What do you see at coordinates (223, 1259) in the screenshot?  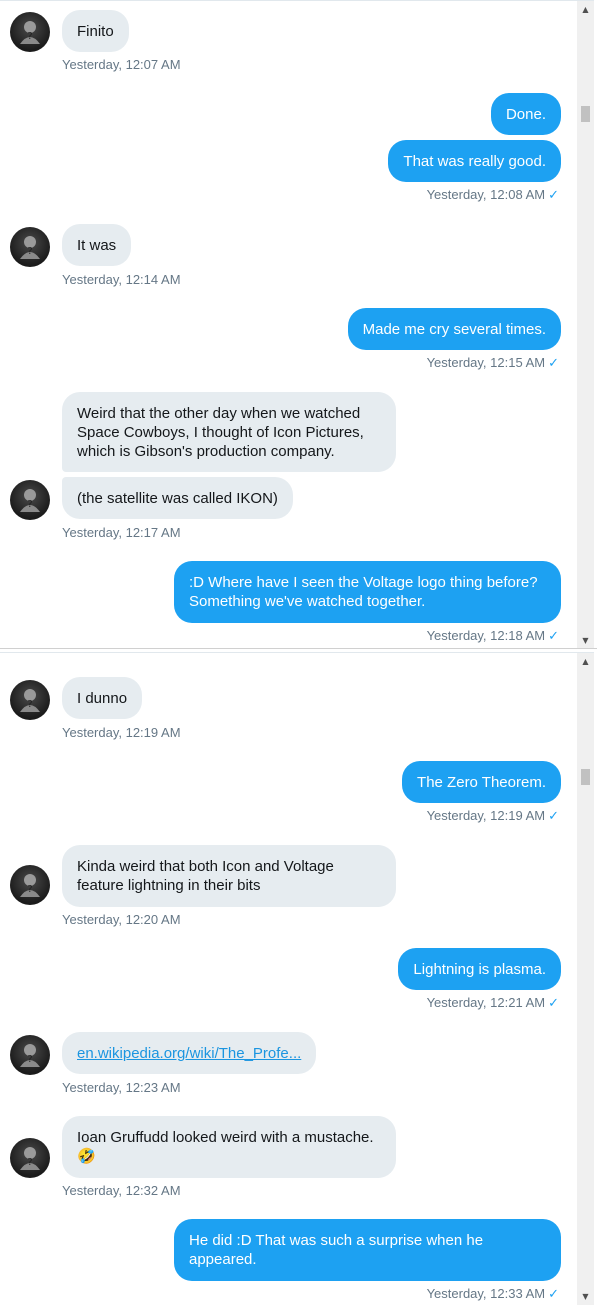 I see `message-line: appeared.` at bounding box center [223, 1259].